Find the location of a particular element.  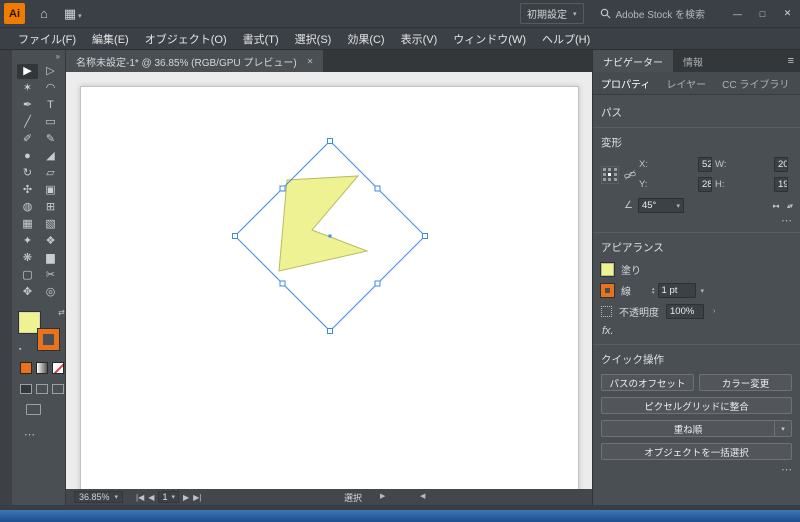

menu-help: ヘルプ(H) is located at coordinates (566, 39).